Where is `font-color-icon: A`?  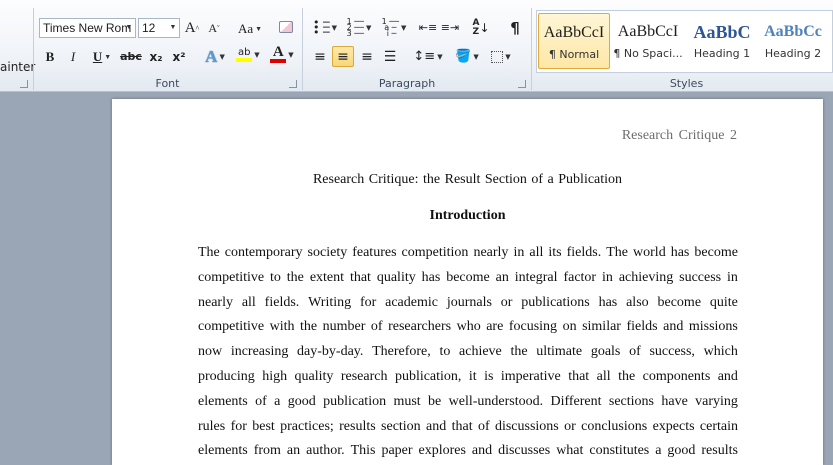 font-color-icon: A is located at coordinates (278, 54).